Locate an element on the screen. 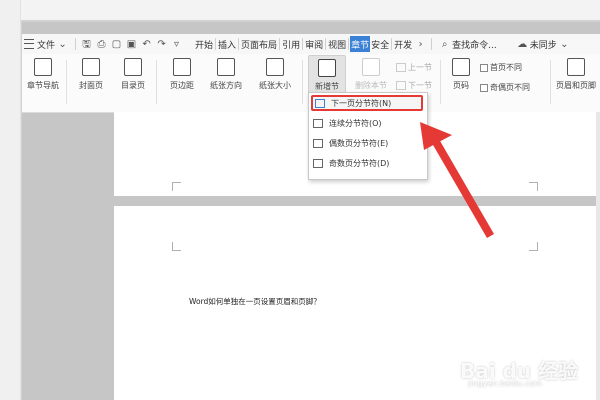 The image size is (600, 400). odd-page-section-break-label: 奇数页分节符(D) is located at coordinates (359, 163).